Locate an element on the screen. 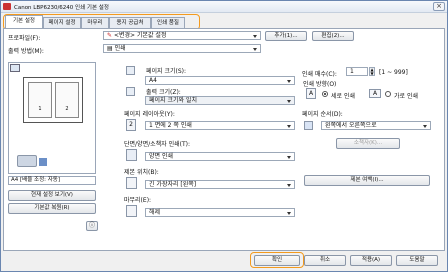  landscape-label: 가로 인쇄 is located at coordinates (406, 96).